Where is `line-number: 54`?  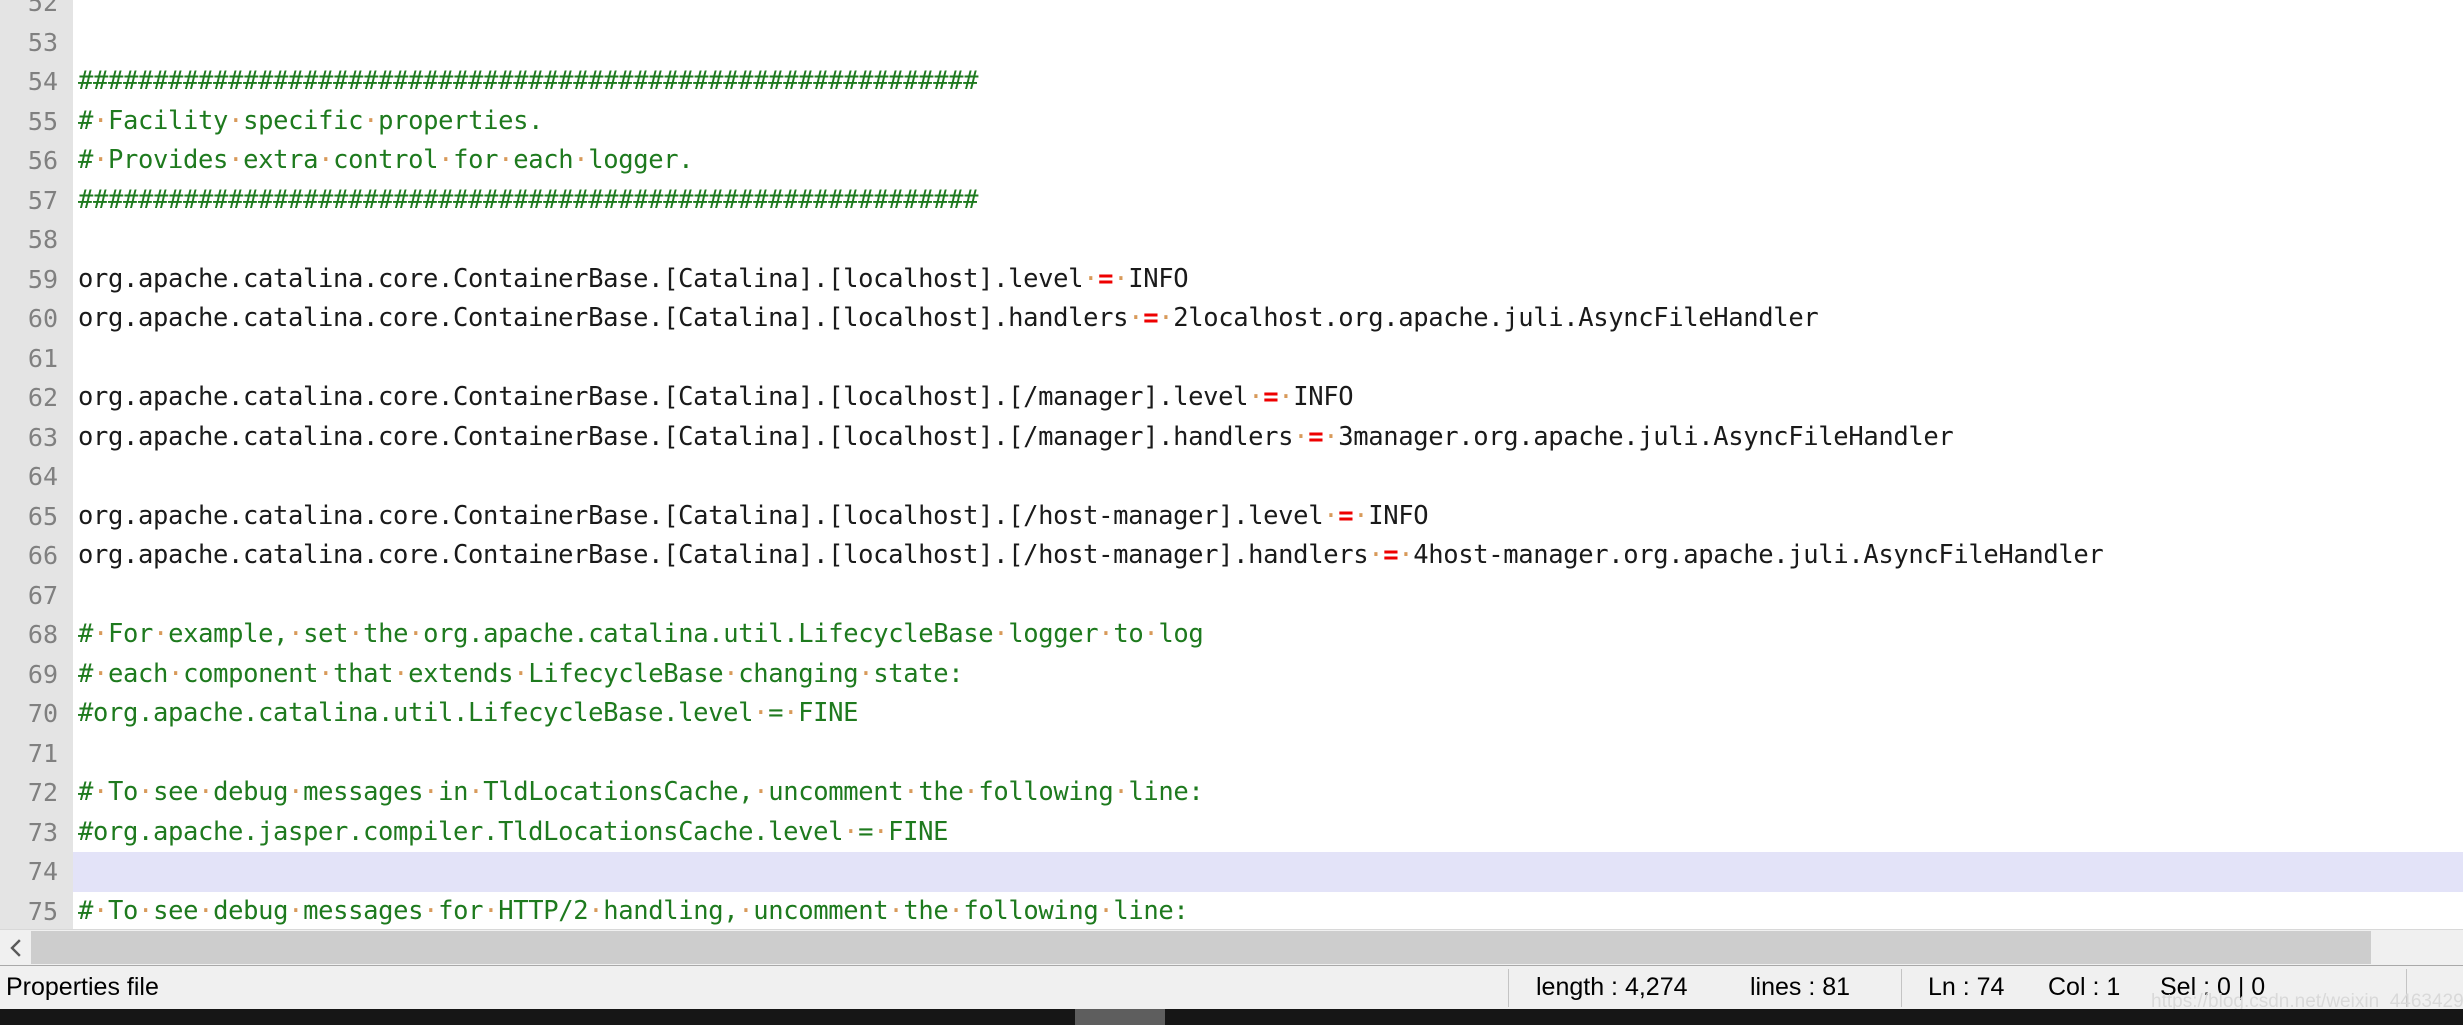 line-number: 54 is located at coordinates (42, 81).